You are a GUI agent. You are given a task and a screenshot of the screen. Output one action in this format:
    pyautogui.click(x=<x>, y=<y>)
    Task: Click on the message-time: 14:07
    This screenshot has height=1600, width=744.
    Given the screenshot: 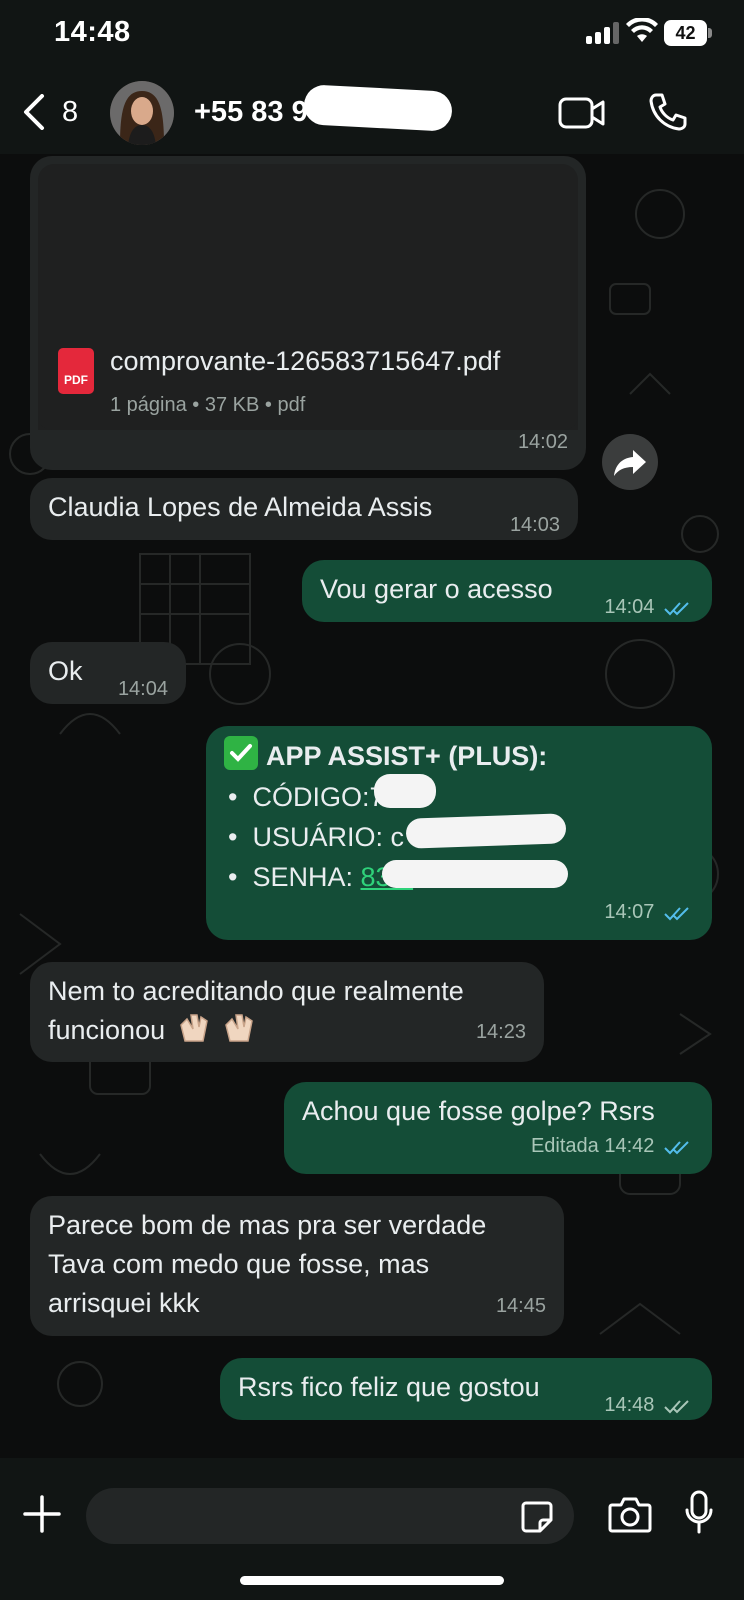 What is the action you would take?
    pyautogui.click(x=648, y=912)
    